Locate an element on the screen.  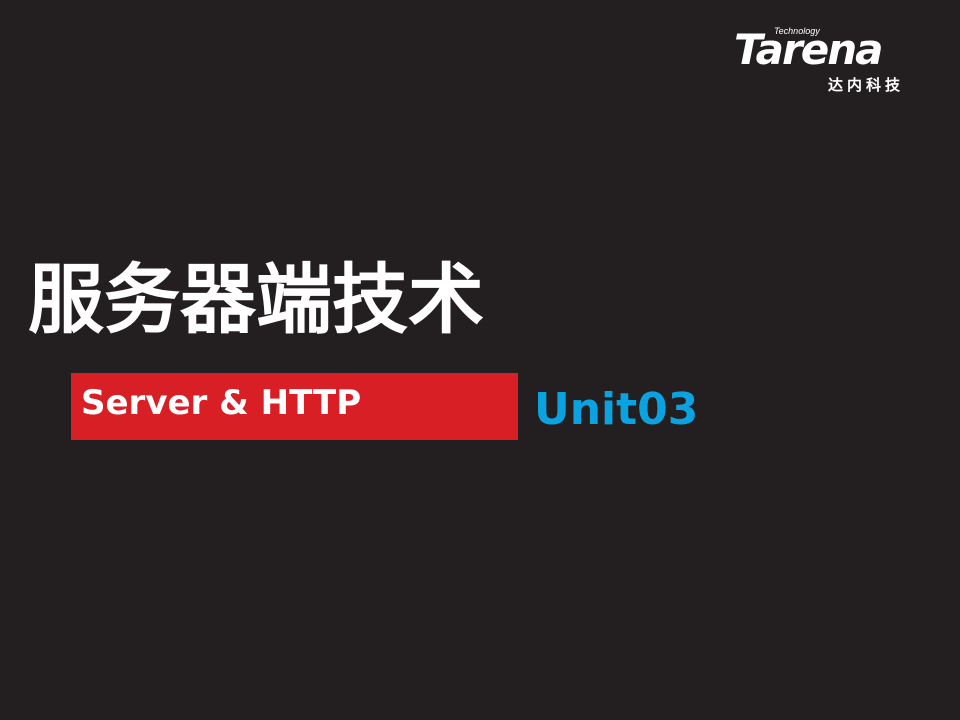
logo-brand-chinese: 达内科技 is located at coordinates (866, 85).